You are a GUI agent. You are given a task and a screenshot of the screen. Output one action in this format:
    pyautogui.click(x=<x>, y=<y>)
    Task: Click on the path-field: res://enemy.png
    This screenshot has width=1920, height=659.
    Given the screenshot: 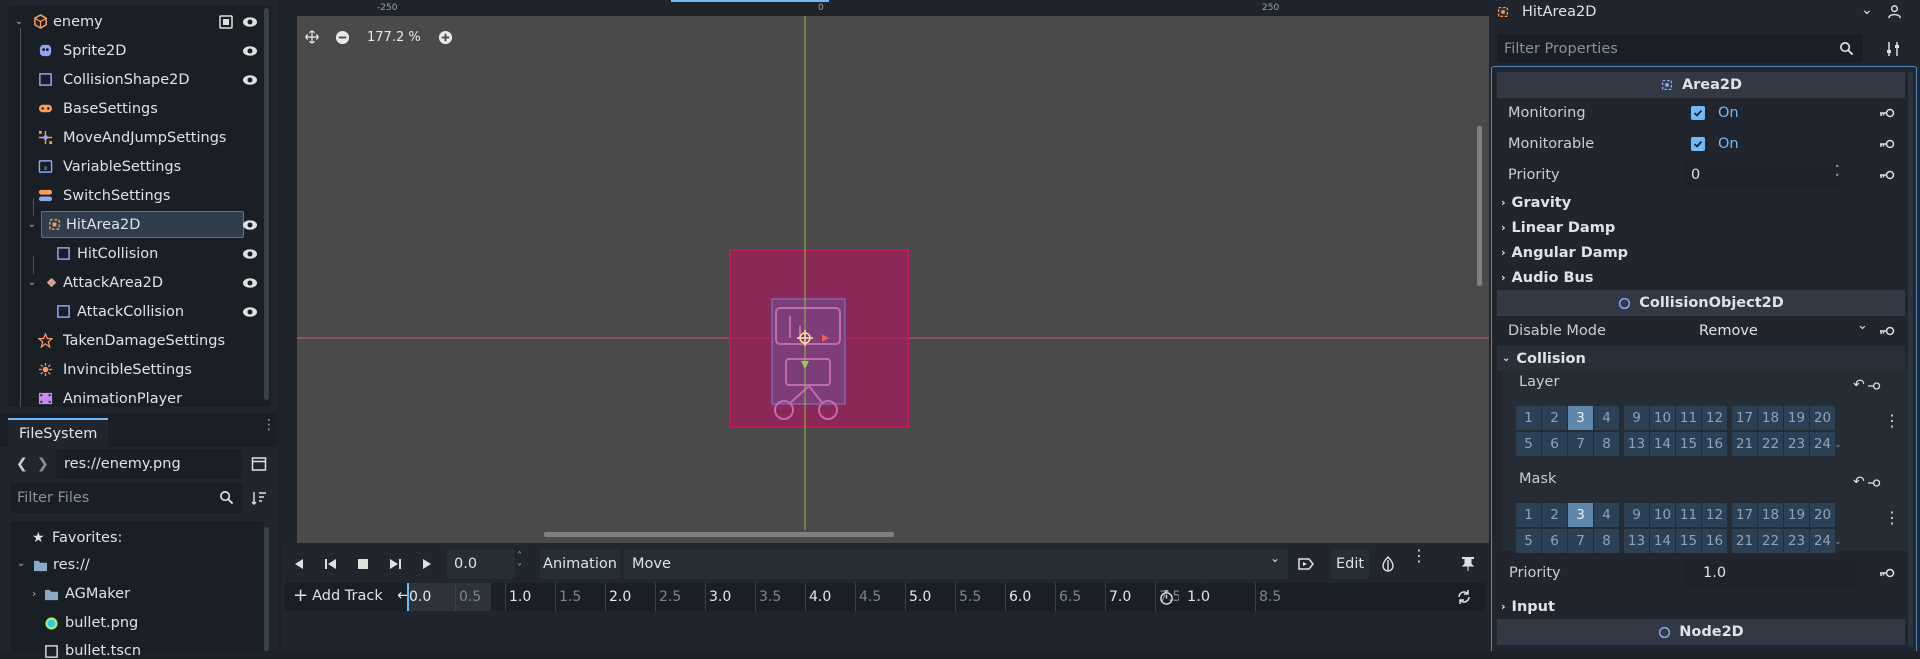 What is the action you would take?
    pyautogui.click(x=149, y=464)
    